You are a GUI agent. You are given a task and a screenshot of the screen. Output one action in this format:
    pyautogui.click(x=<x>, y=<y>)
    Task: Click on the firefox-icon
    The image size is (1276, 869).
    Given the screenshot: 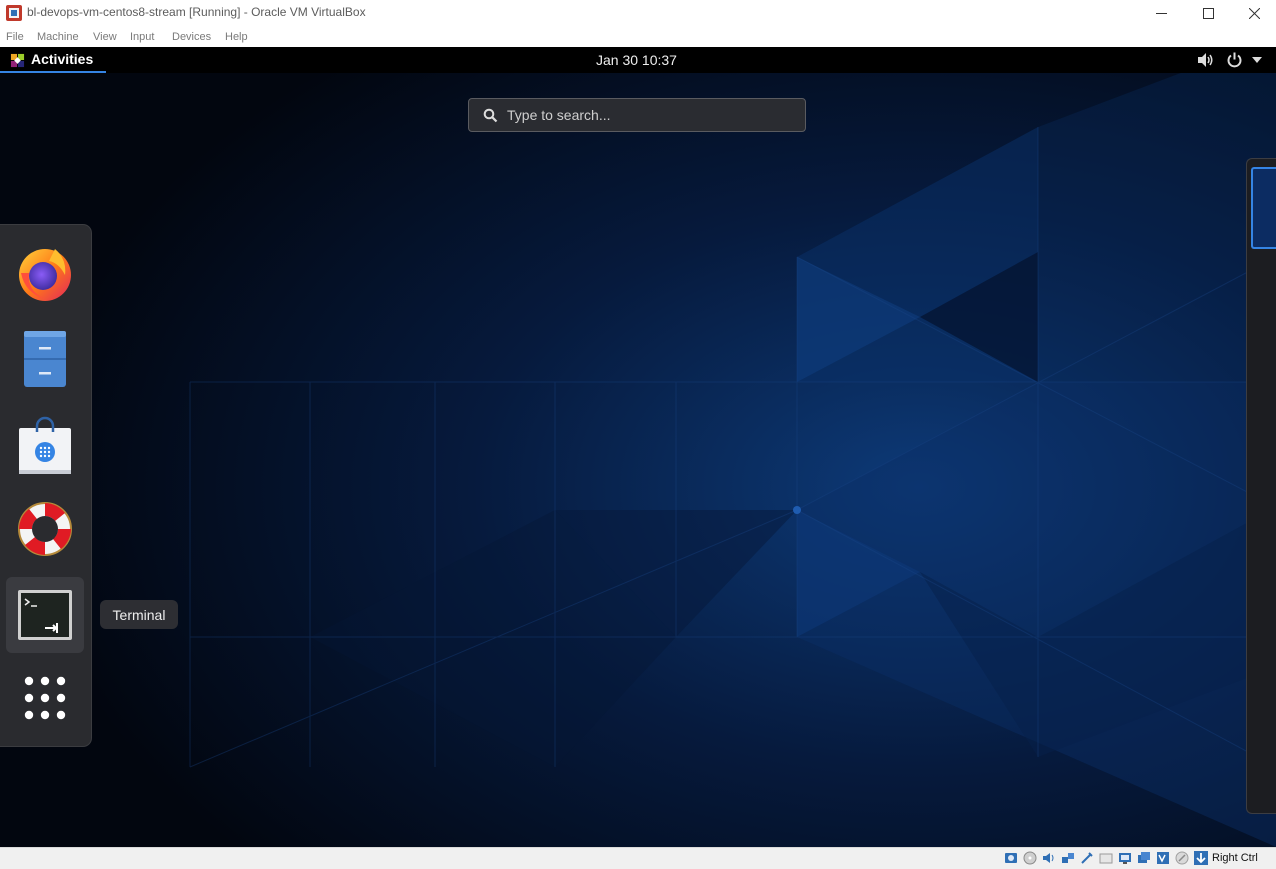 What is the action you would take?
    pyautogui.click(x=45, y=275)
    